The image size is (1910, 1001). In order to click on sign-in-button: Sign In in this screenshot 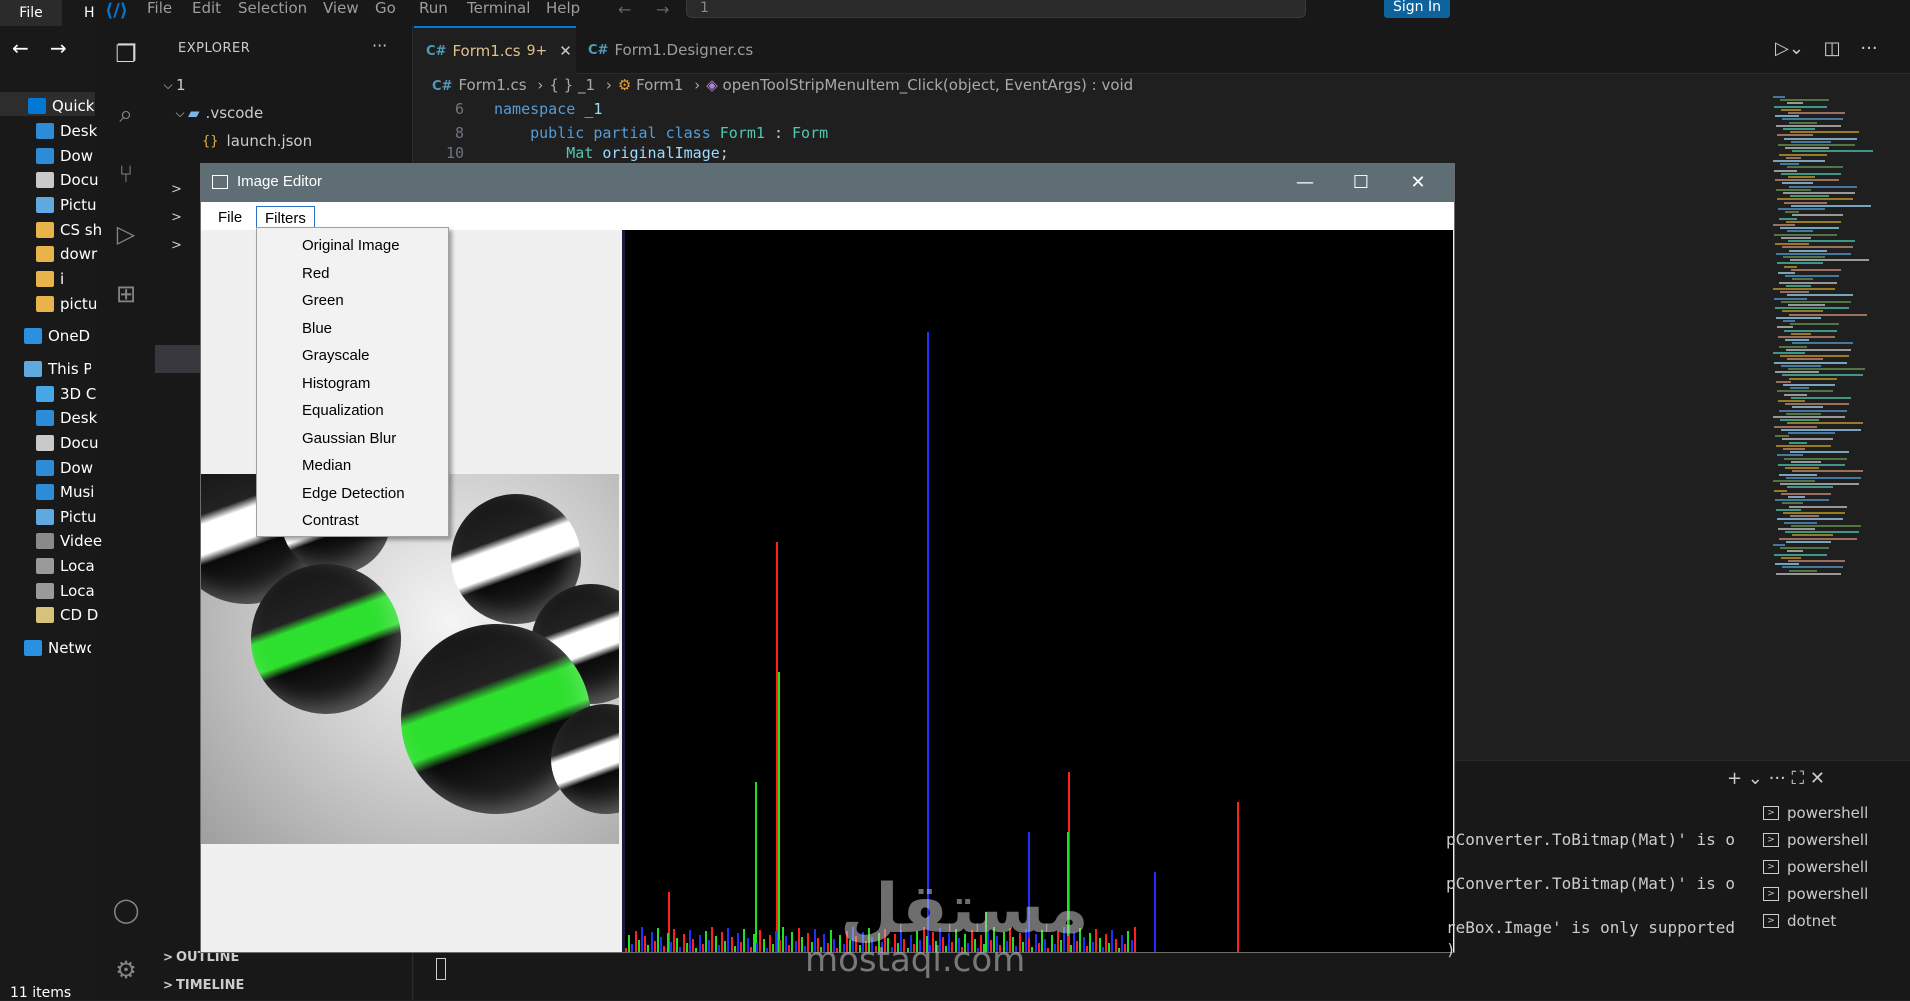, I will do `click(1417, 9)`.